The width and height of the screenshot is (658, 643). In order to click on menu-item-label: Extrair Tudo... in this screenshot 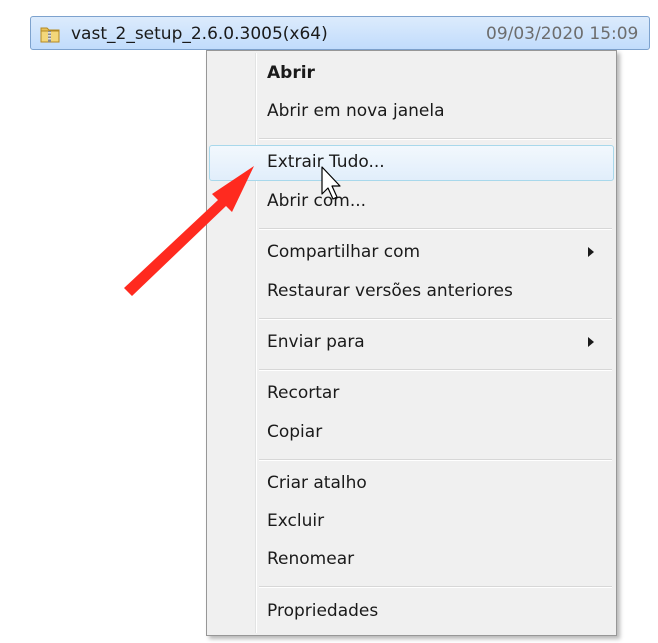, I will do `click(326, 162)`.